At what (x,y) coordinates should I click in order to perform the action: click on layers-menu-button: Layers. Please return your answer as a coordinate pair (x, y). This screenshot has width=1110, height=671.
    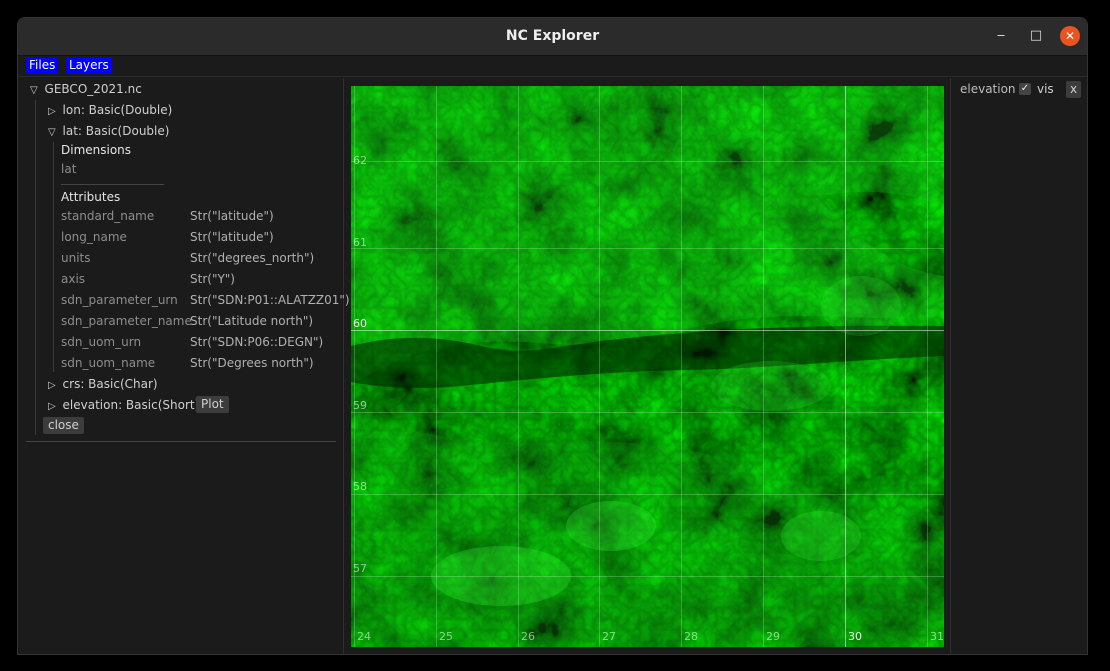
    Looking at the image, I should click on (89, 65).